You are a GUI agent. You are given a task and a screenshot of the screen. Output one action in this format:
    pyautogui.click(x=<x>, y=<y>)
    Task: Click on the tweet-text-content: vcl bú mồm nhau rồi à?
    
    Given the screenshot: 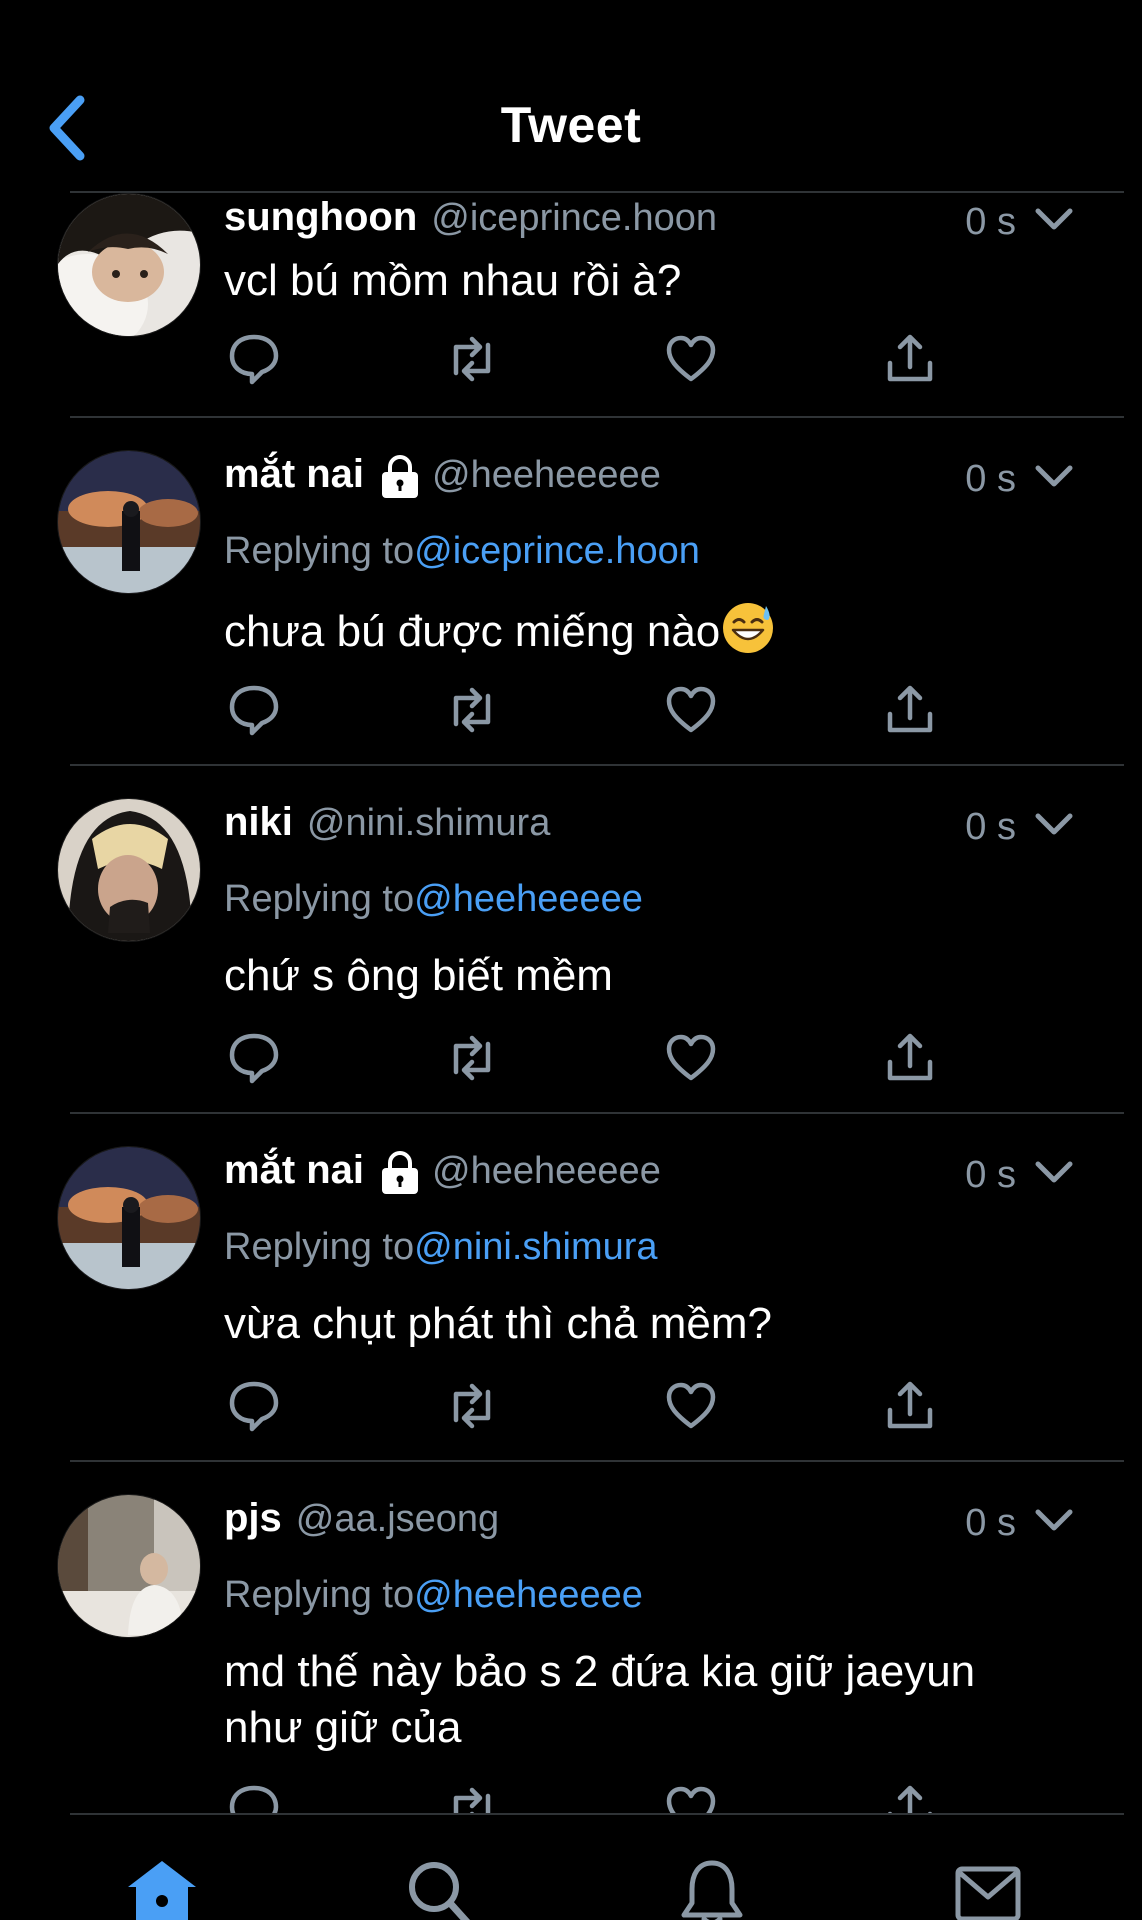 What is the action you would take?
    pyautogui.click(x=453, y=280)
    